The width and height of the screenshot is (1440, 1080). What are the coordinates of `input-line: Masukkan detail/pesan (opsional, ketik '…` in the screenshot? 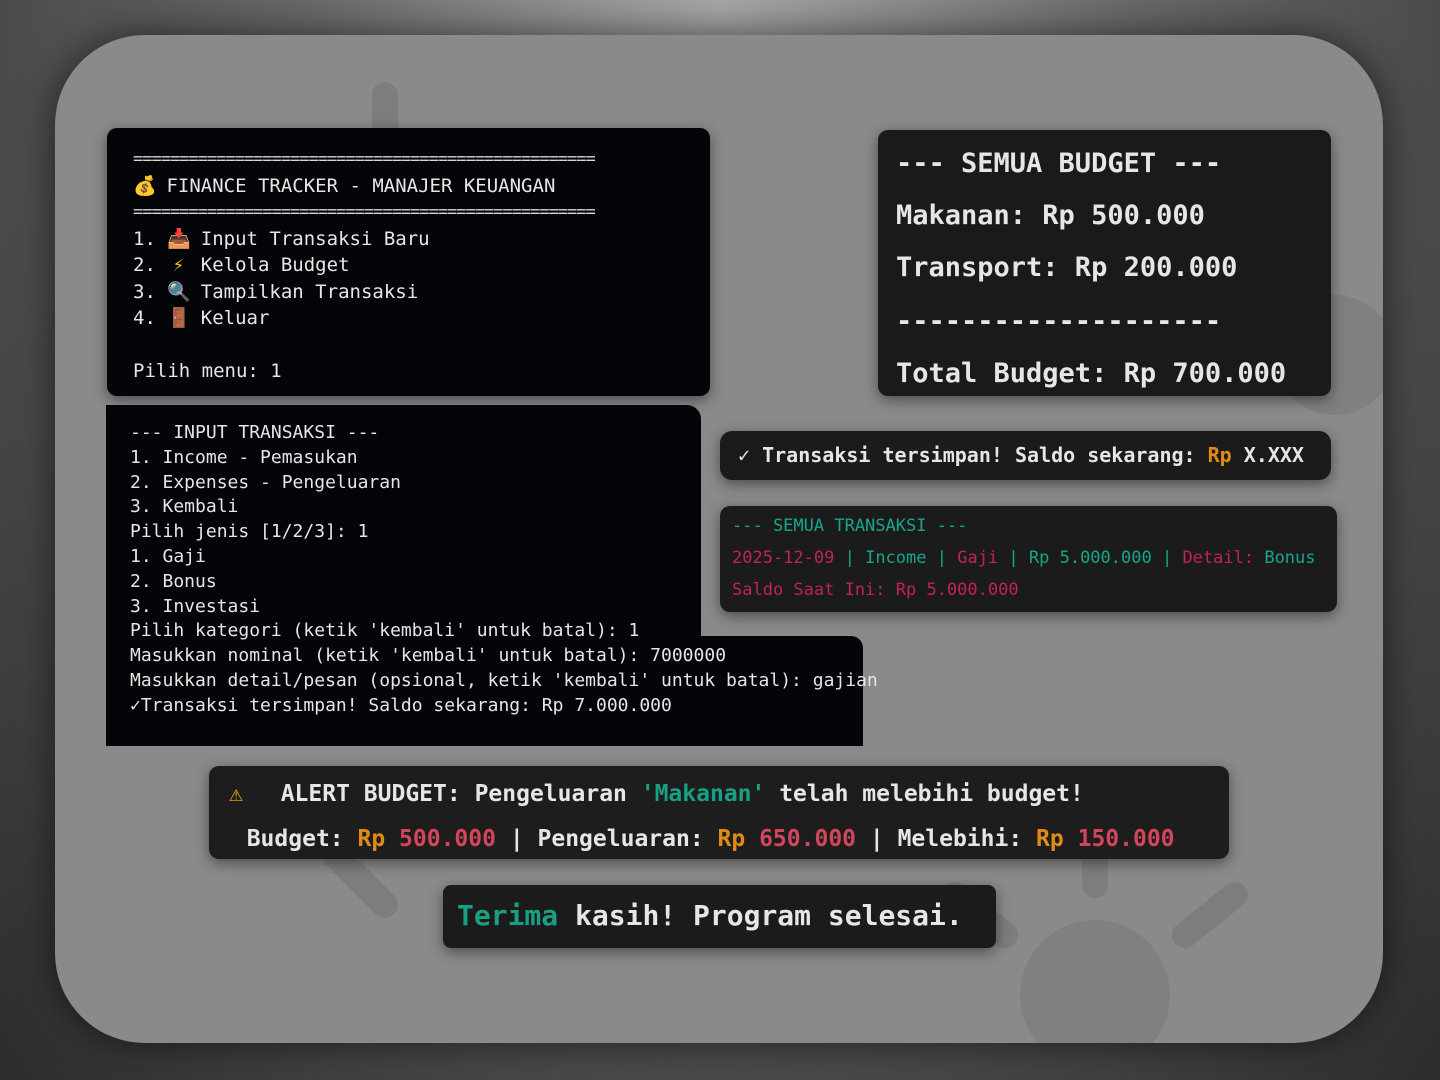 It's located at (504, 681).